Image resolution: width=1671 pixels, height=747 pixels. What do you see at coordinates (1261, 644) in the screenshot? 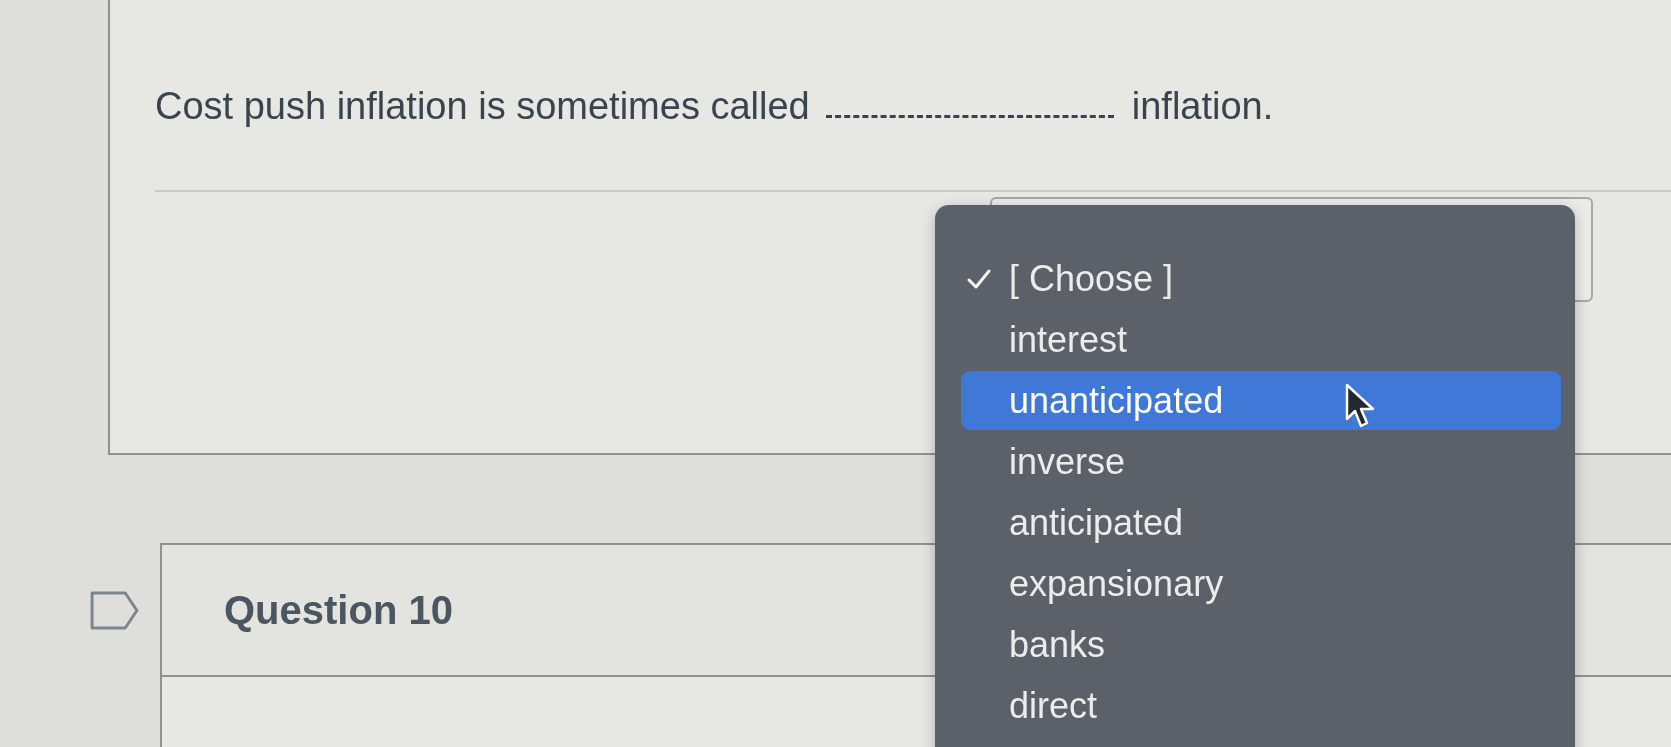
I see `dropdown-option: banks` at bounding box center [1261, 644].